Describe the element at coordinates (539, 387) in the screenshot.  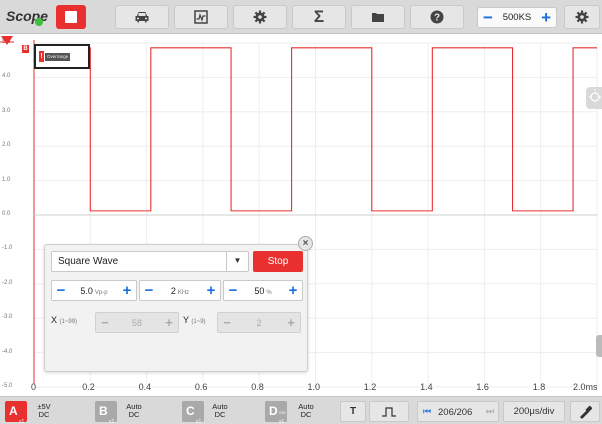
I see `x-tick-label: 1.8` at that location.